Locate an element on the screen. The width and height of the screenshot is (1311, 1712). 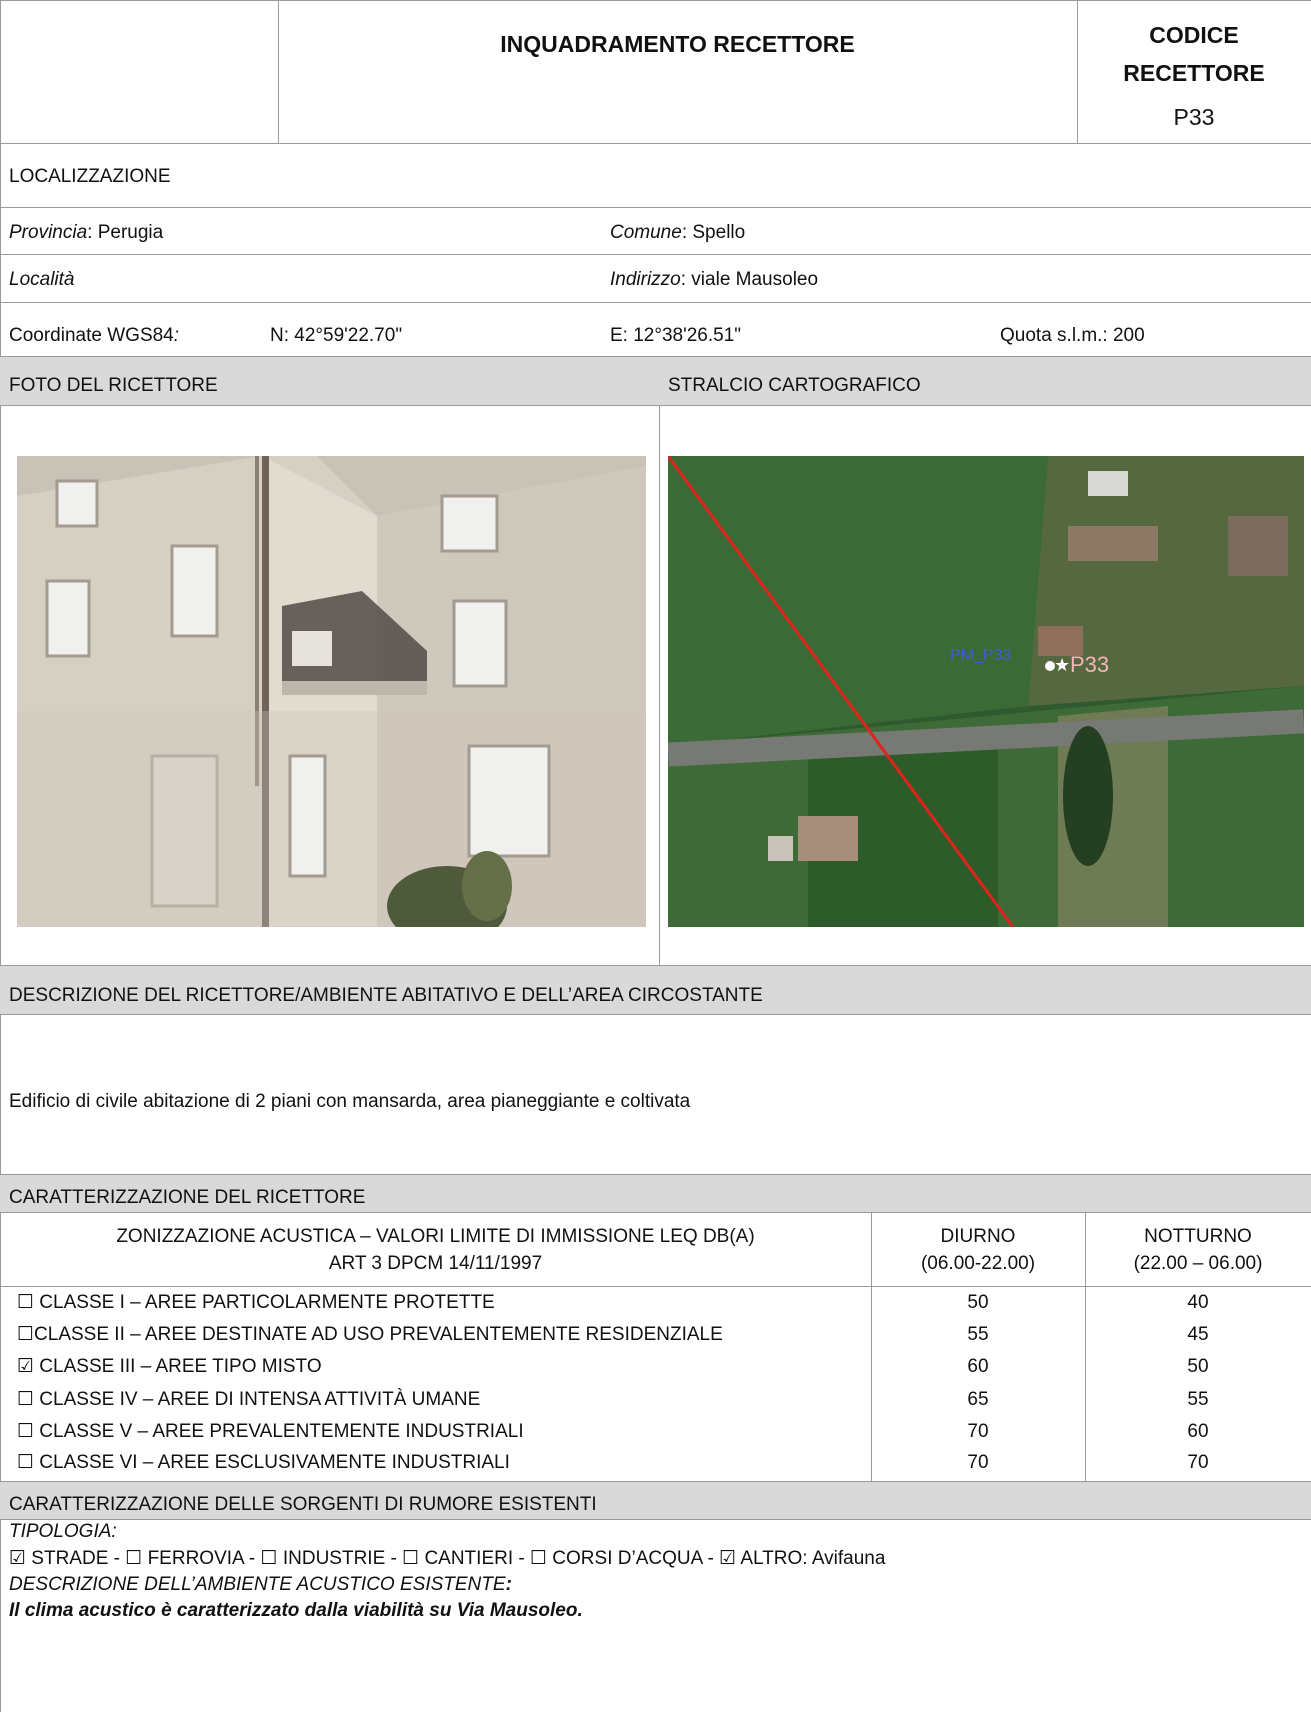
north-coordinate: N: 42°59'22.70" is located at coordinates (336, 335).